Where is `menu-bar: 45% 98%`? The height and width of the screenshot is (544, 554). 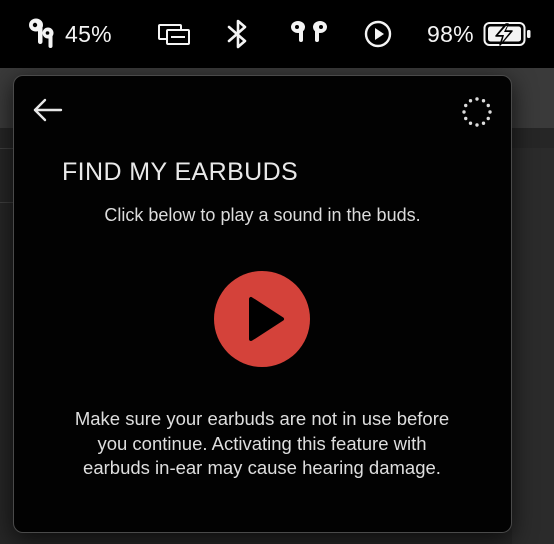
menu-bar: 45% 98% is located at coordinates (277, 34).